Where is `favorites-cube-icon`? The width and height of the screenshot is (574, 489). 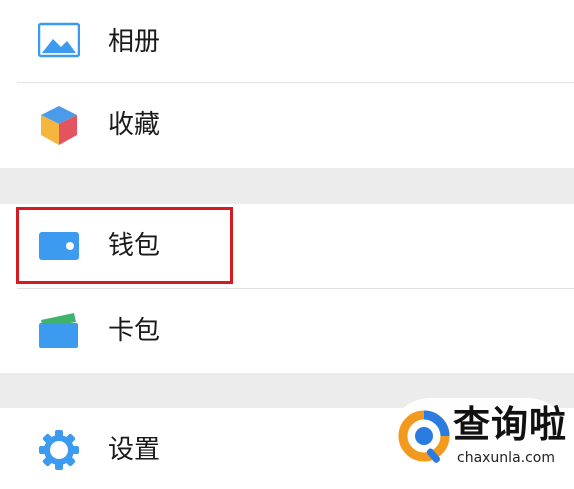
favorites-cube-icon is located at coordinates (59, 125).